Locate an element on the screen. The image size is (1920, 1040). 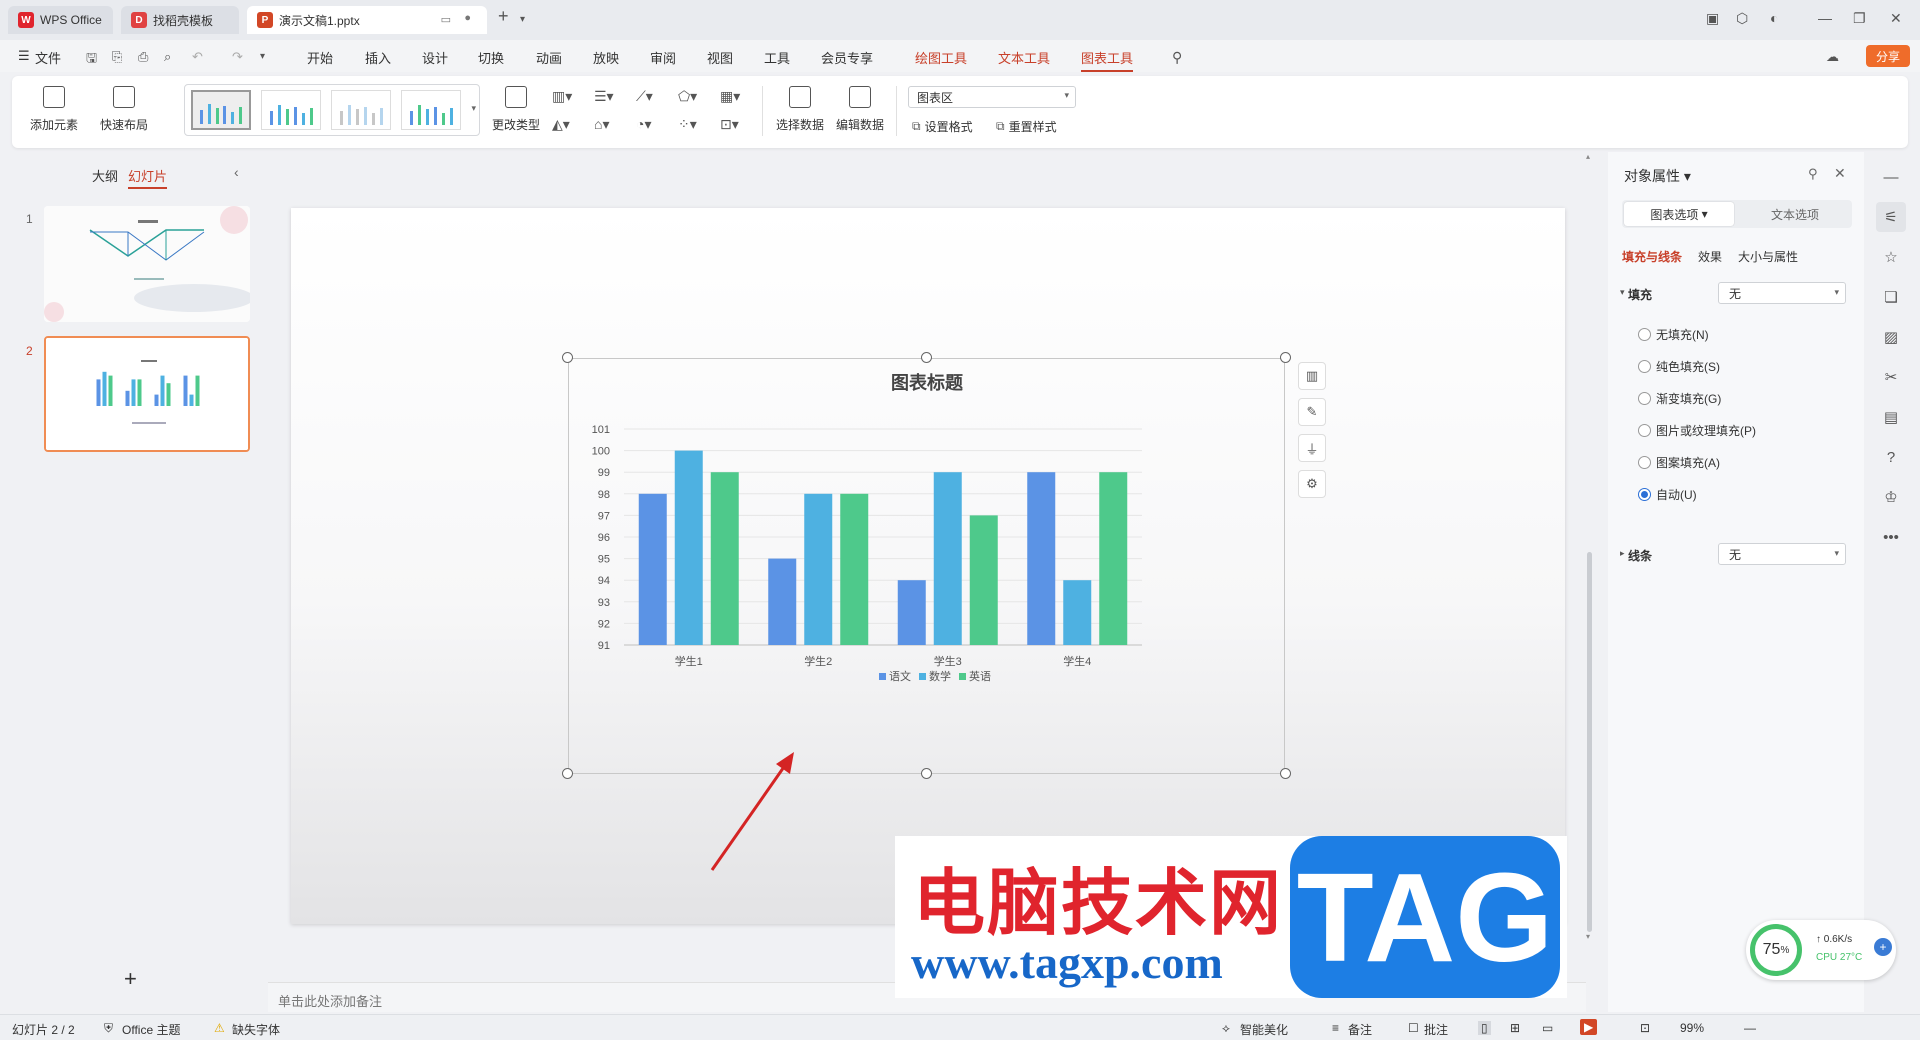
close-icon: ✕ is located at coordinates (1896, 18).